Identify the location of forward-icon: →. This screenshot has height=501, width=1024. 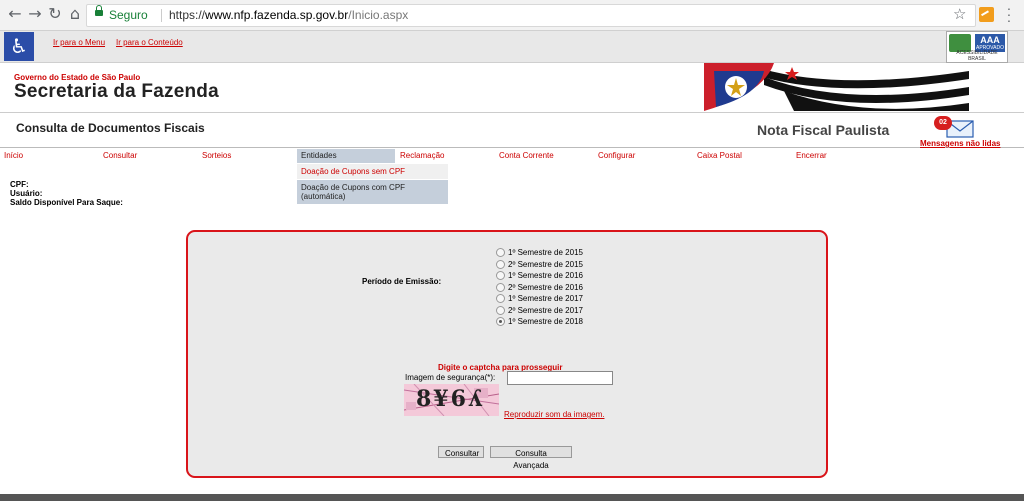
(35, 14).